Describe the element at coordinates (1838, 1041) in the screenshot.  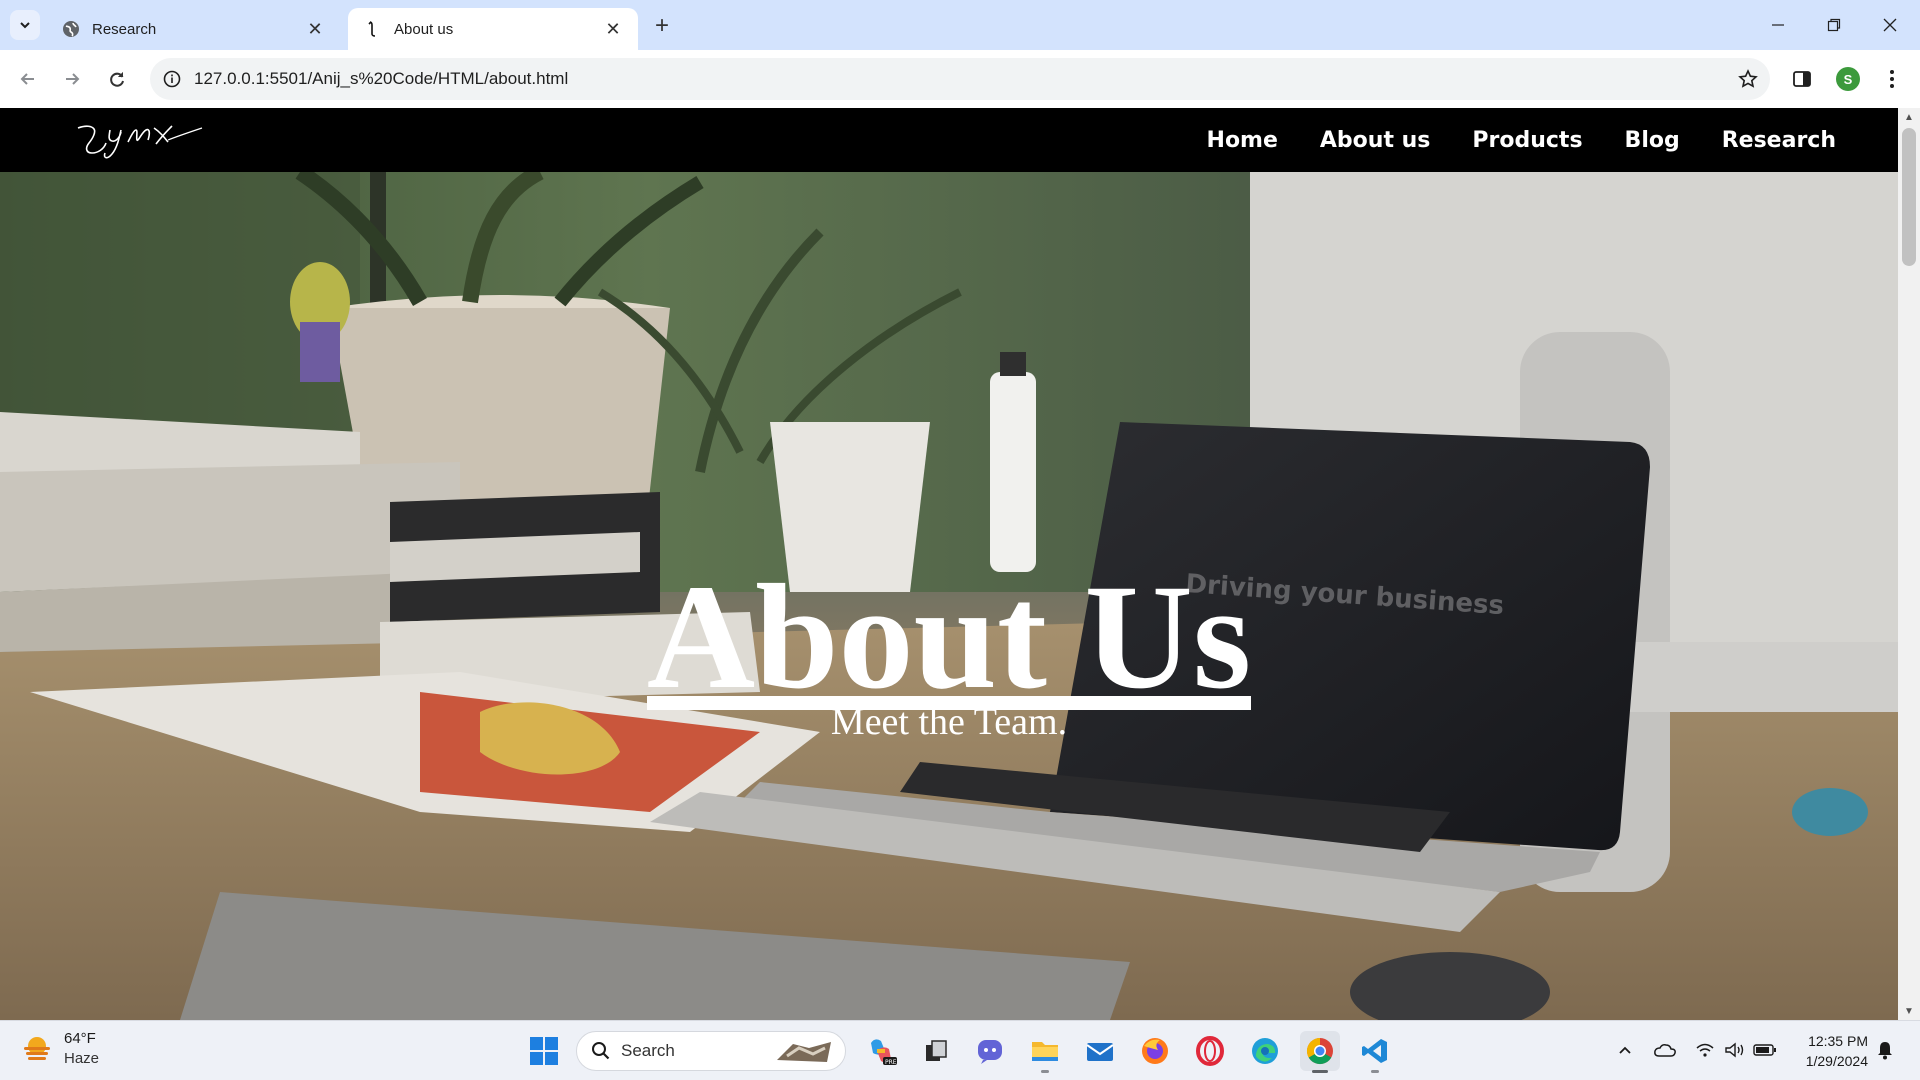
I see `clock-time: 12:35 PM` at that location.